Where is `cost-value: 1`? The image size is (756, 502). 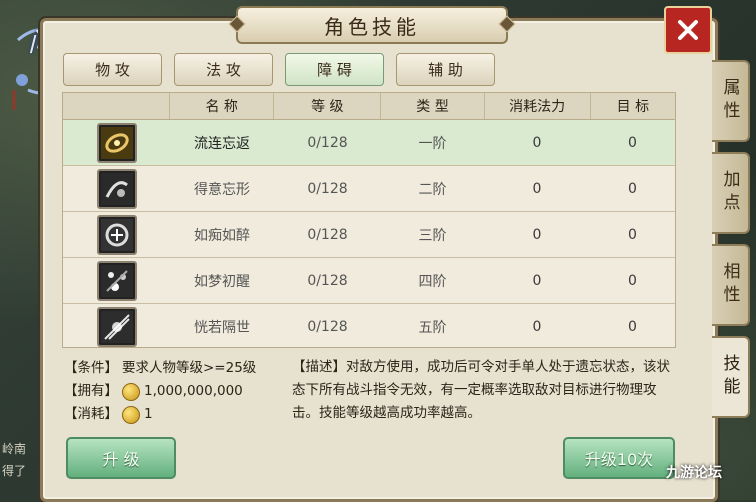
cost-value: 1 is located at coordinates (148, 414).